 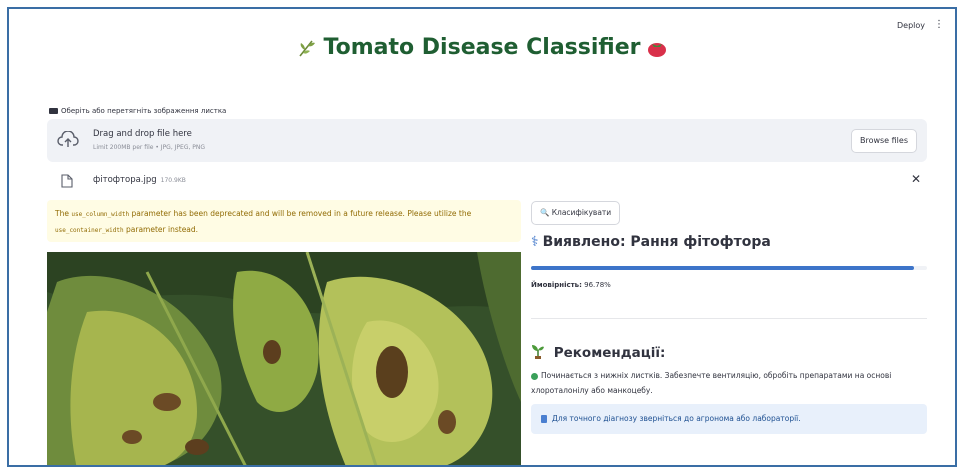 I want to click on herb-icon, so click(x=307, y=50).